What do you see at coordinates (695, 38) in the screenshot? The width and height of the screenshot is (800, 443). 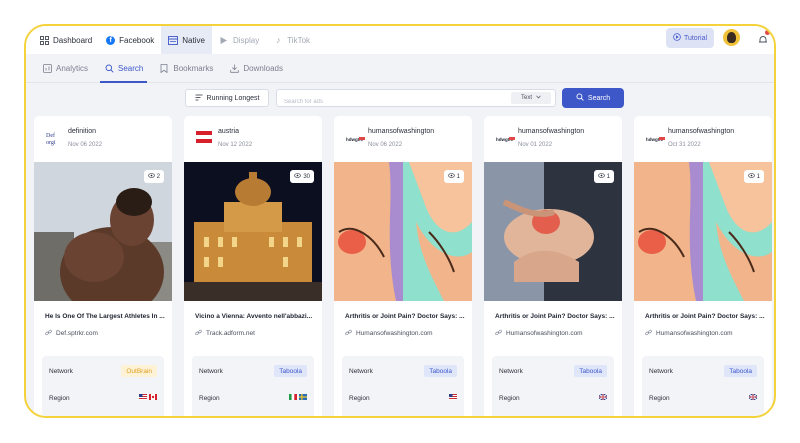 I see `tutorial-label: Tutorial` at bounding box center [695, 38].